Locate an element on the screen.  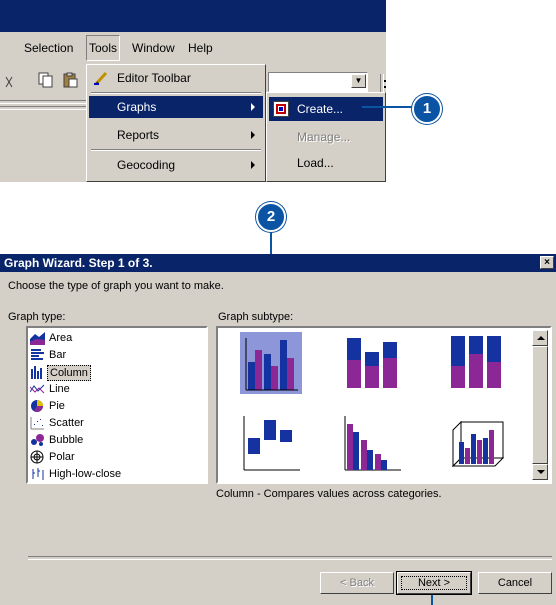
menu-item-label: Reports is located at coordinates (138, 135).